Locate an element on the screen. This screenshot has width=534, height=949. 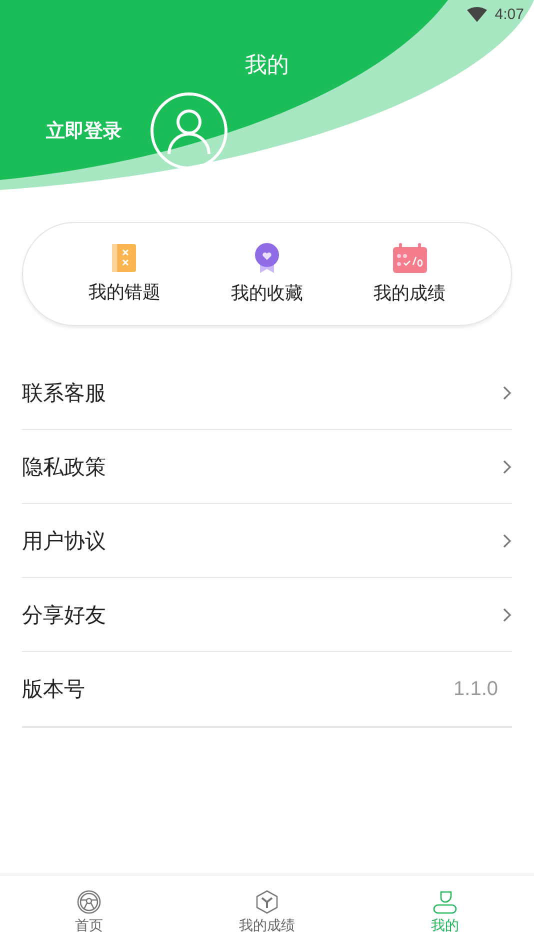
medal-icon is located at coordinates (267, 258).